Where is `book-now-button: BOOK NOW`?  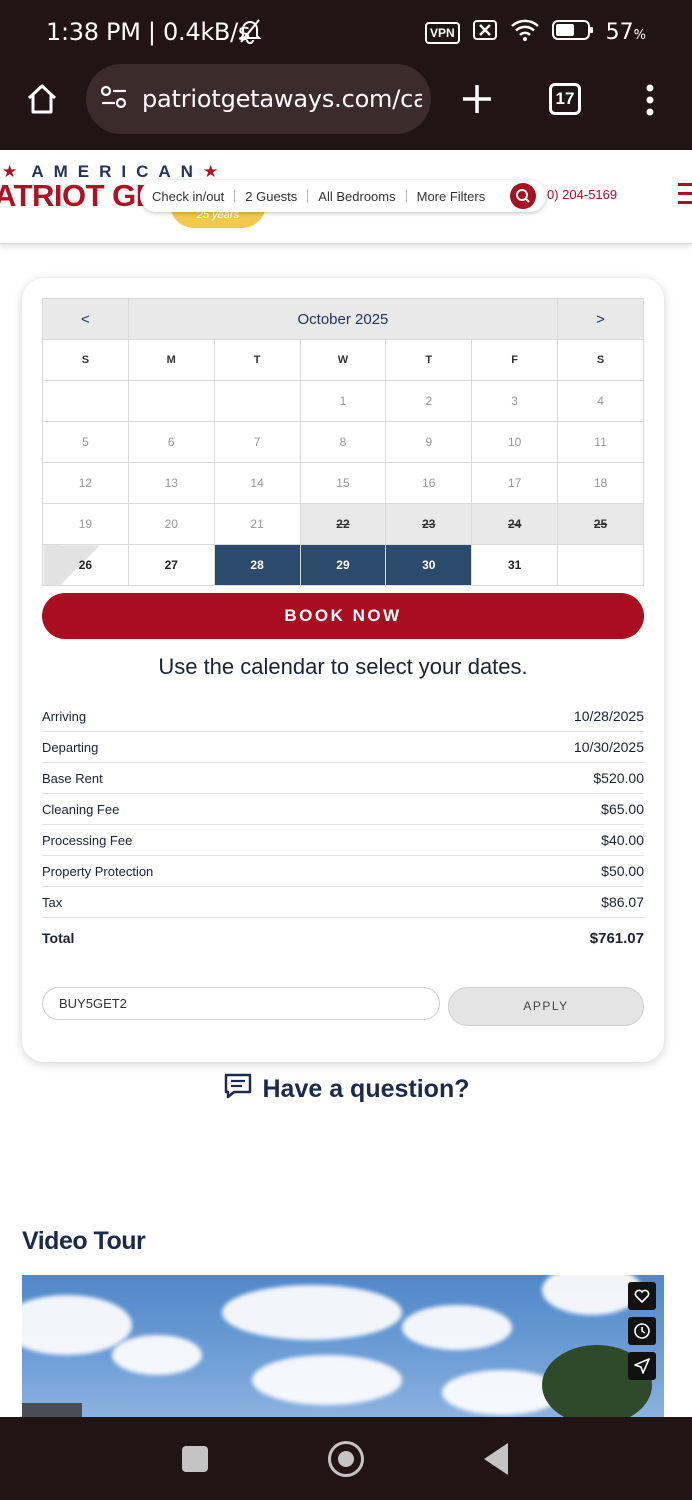
book-now-button: BOOK NOW is located at coordinates (343, 616).